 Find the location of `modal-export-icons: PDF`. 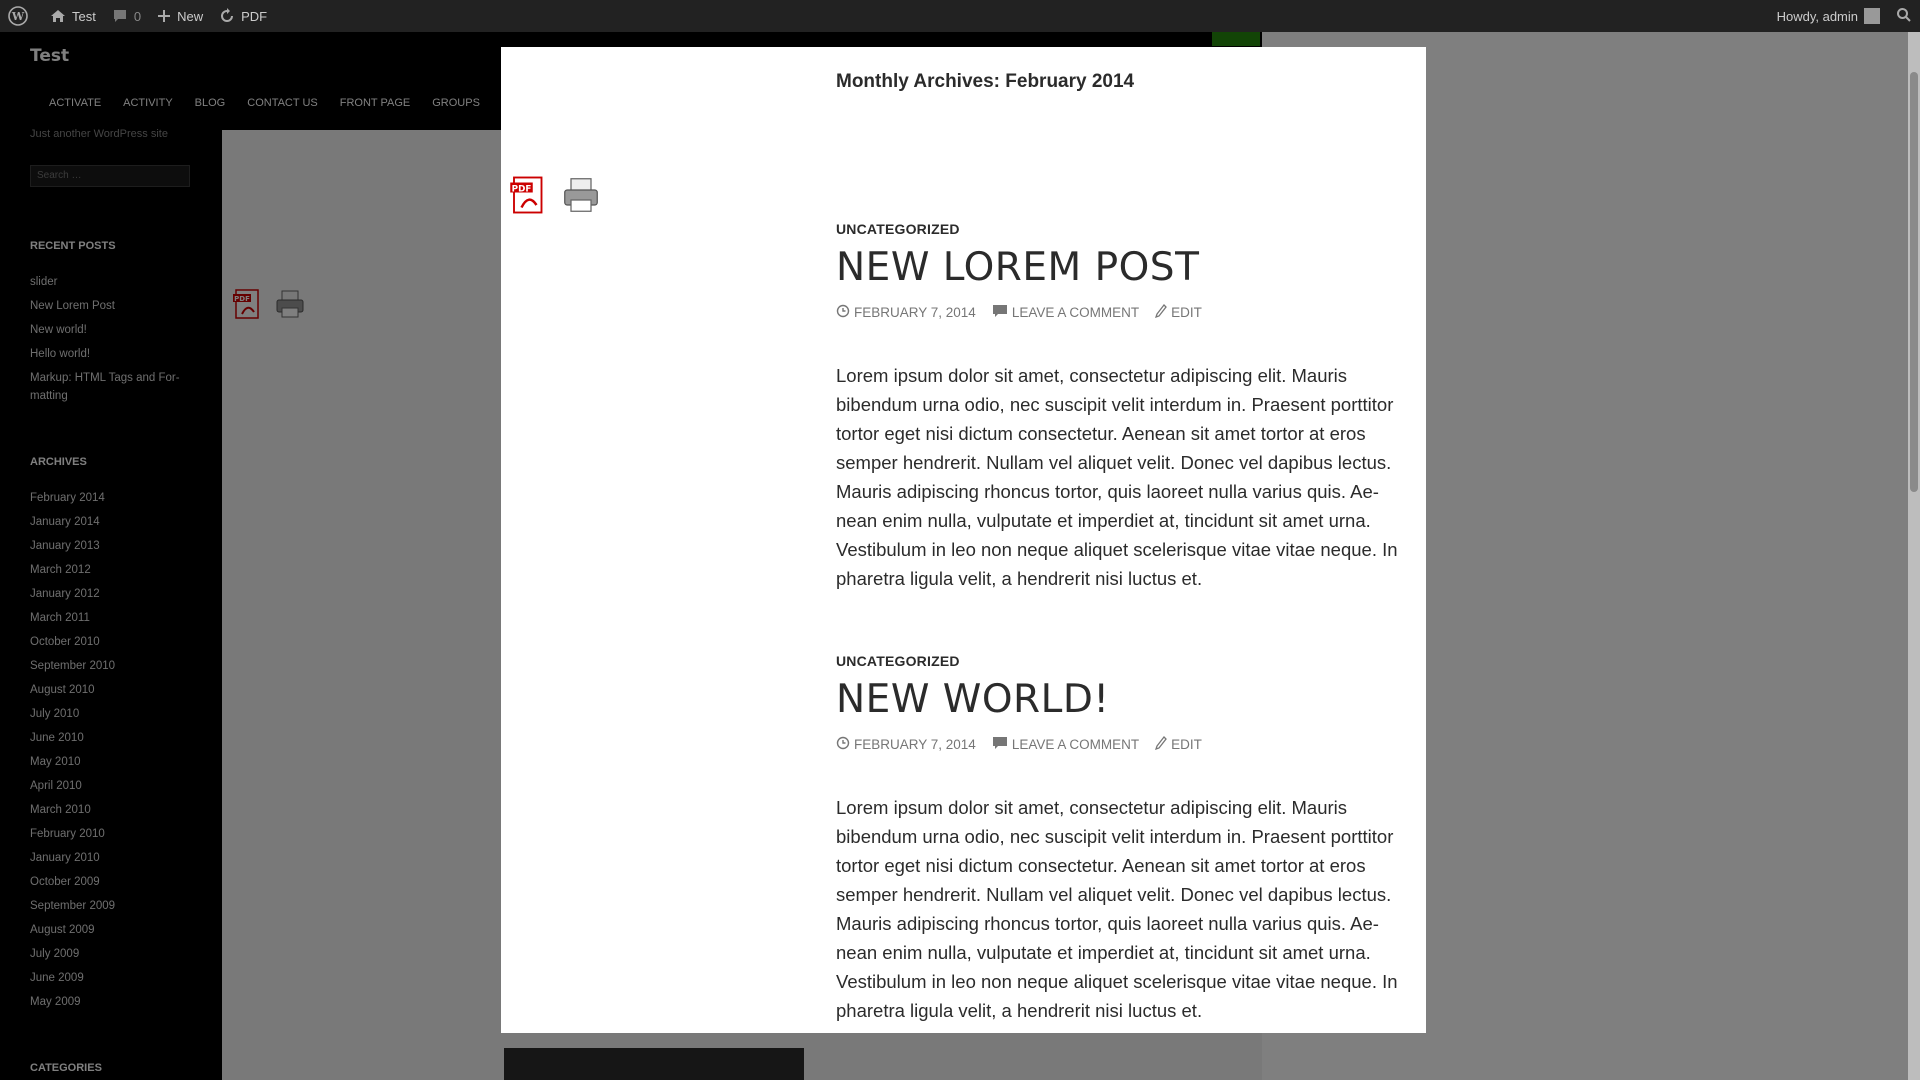

modal-export-icons: PDF is located at coordinates (555, 197).